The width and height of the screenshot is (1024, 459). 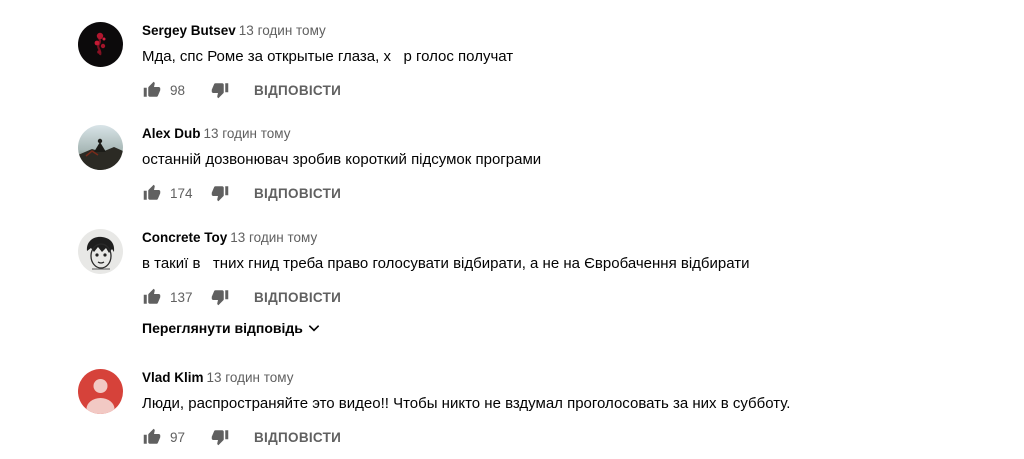 I want to click on comment-actions: 137 ВІДПОВІСТИ, so click(x=560, y=297).